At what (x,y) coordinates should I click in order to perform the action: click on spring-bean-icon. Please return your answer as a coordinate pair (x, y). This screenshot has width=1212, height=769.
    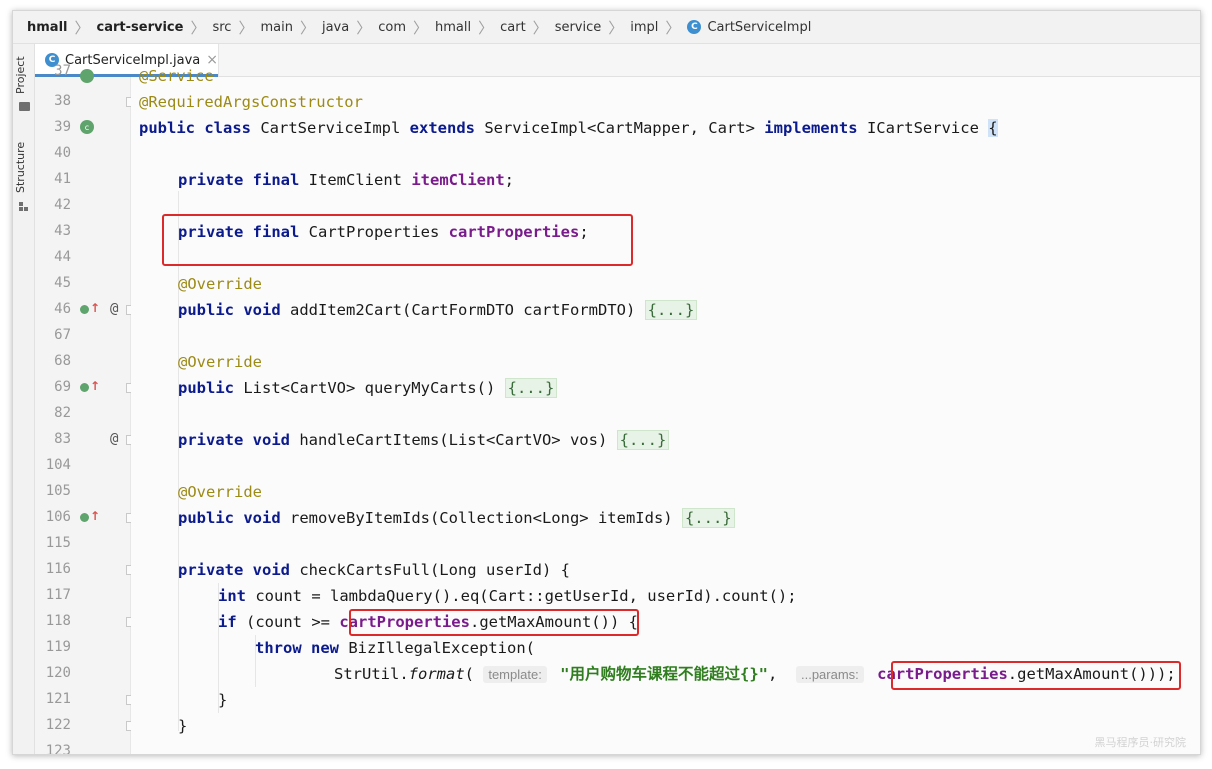
    Looking at the image, I should click on (87, 76).